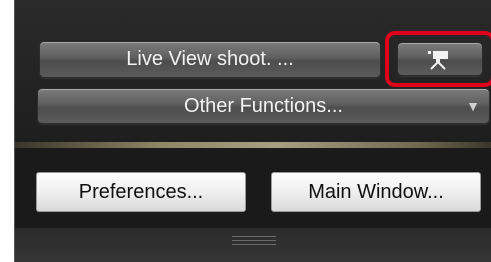  I want to click on triangle-down-icon: ▼, so click(473, 106).